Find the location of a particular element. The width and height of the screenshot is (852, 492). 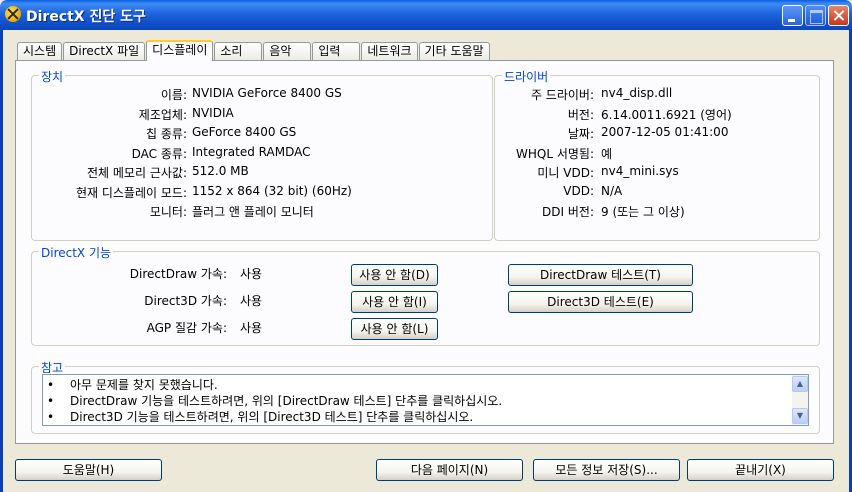

close-button is located at coordinates (838, 15).